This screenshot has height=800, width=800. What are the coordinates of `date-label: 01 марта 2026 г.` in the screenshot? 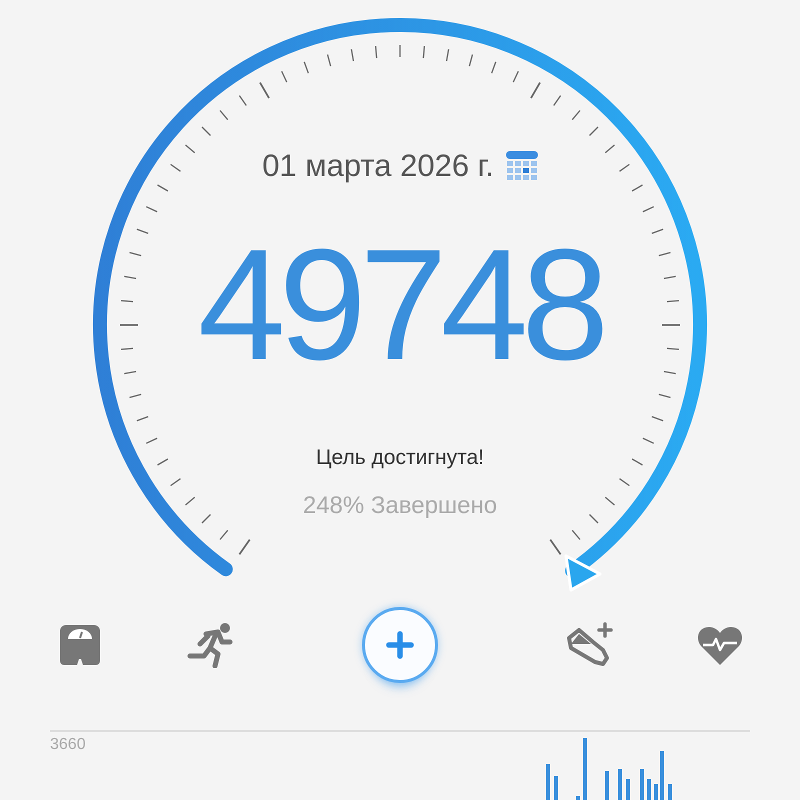 It's located at (378, 166).